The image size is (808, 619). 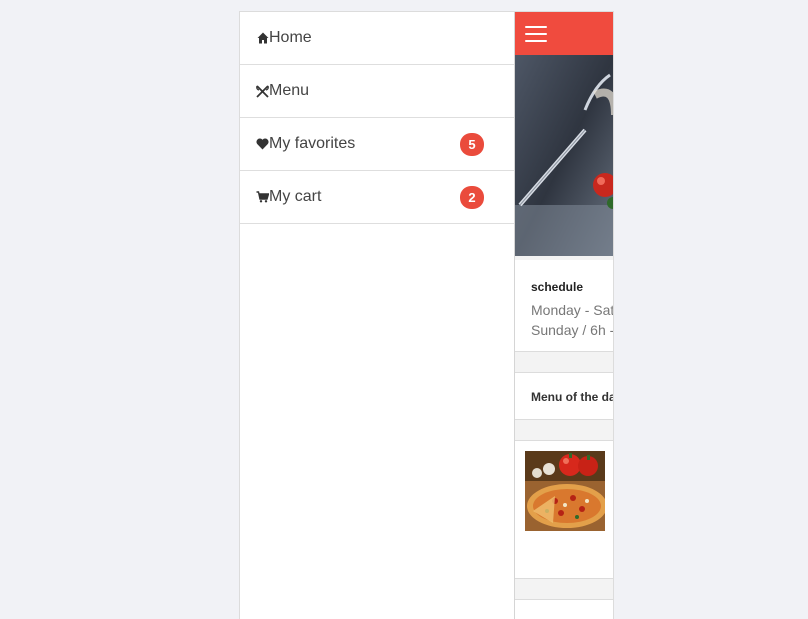 What do you see at coordinates (377, 144) in the screenshot?
I see `menu-item-my-favorites: My favorites 5` at bounding box center [377, 144].